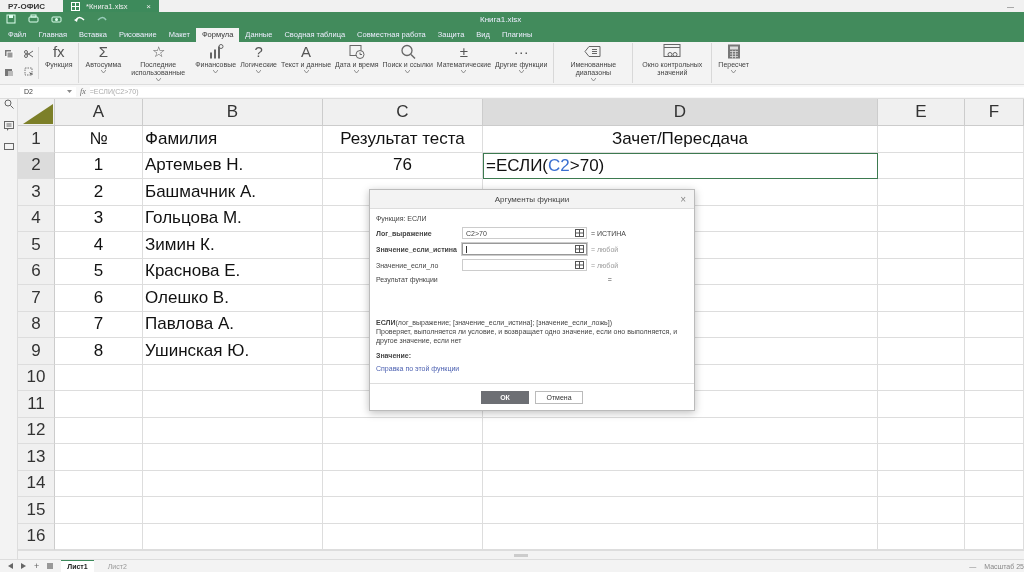 The height and width of the screenshot is (572, 1024). What do you see at coordinates (532, 199) in the screenshot?
I see `dialog-title: Аргументы функции` at bounding box center [532, 199].